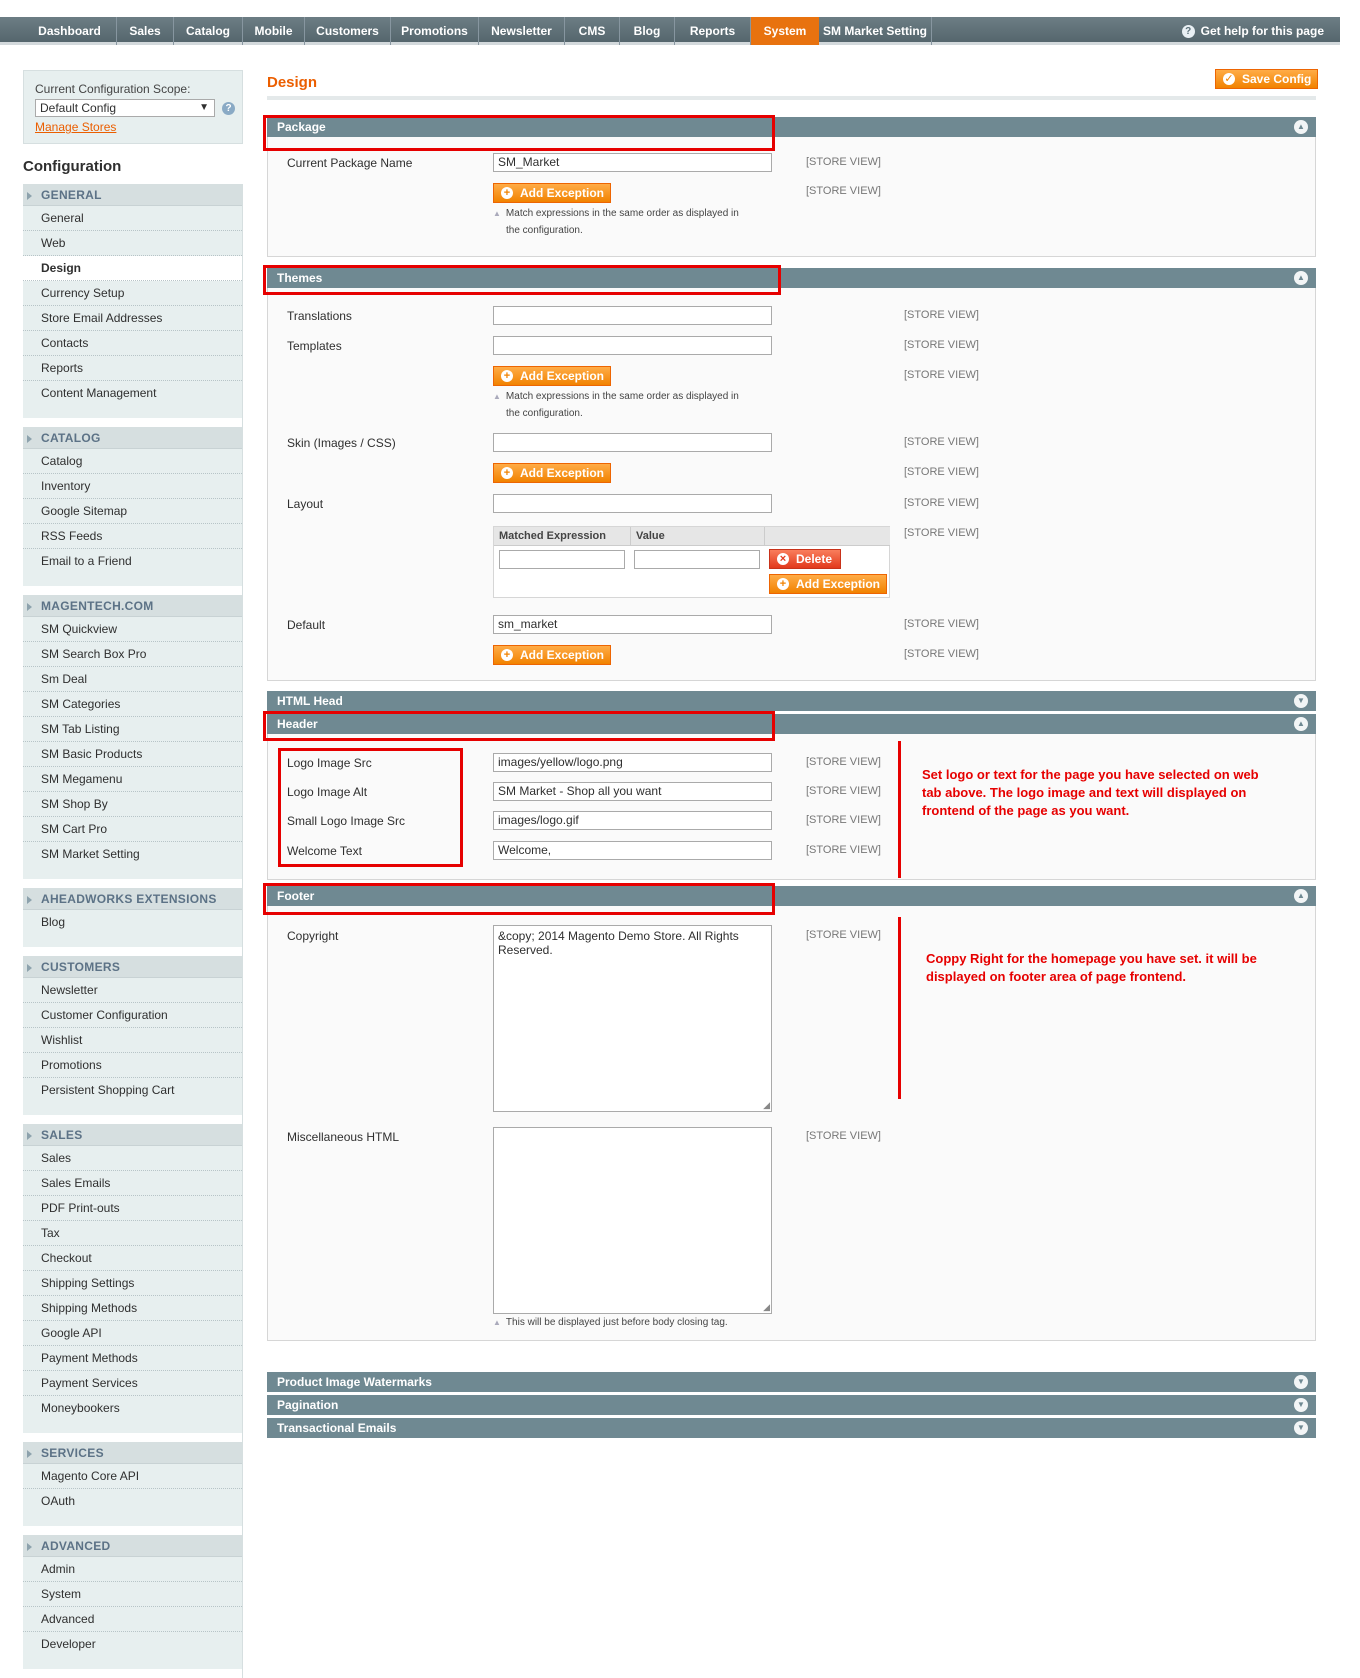 This screenshot has height=1678, width=1360. Describe the element at coordinates (125, 108) in the screenshot. I see `scope-select: Default Config ▼` at that location.